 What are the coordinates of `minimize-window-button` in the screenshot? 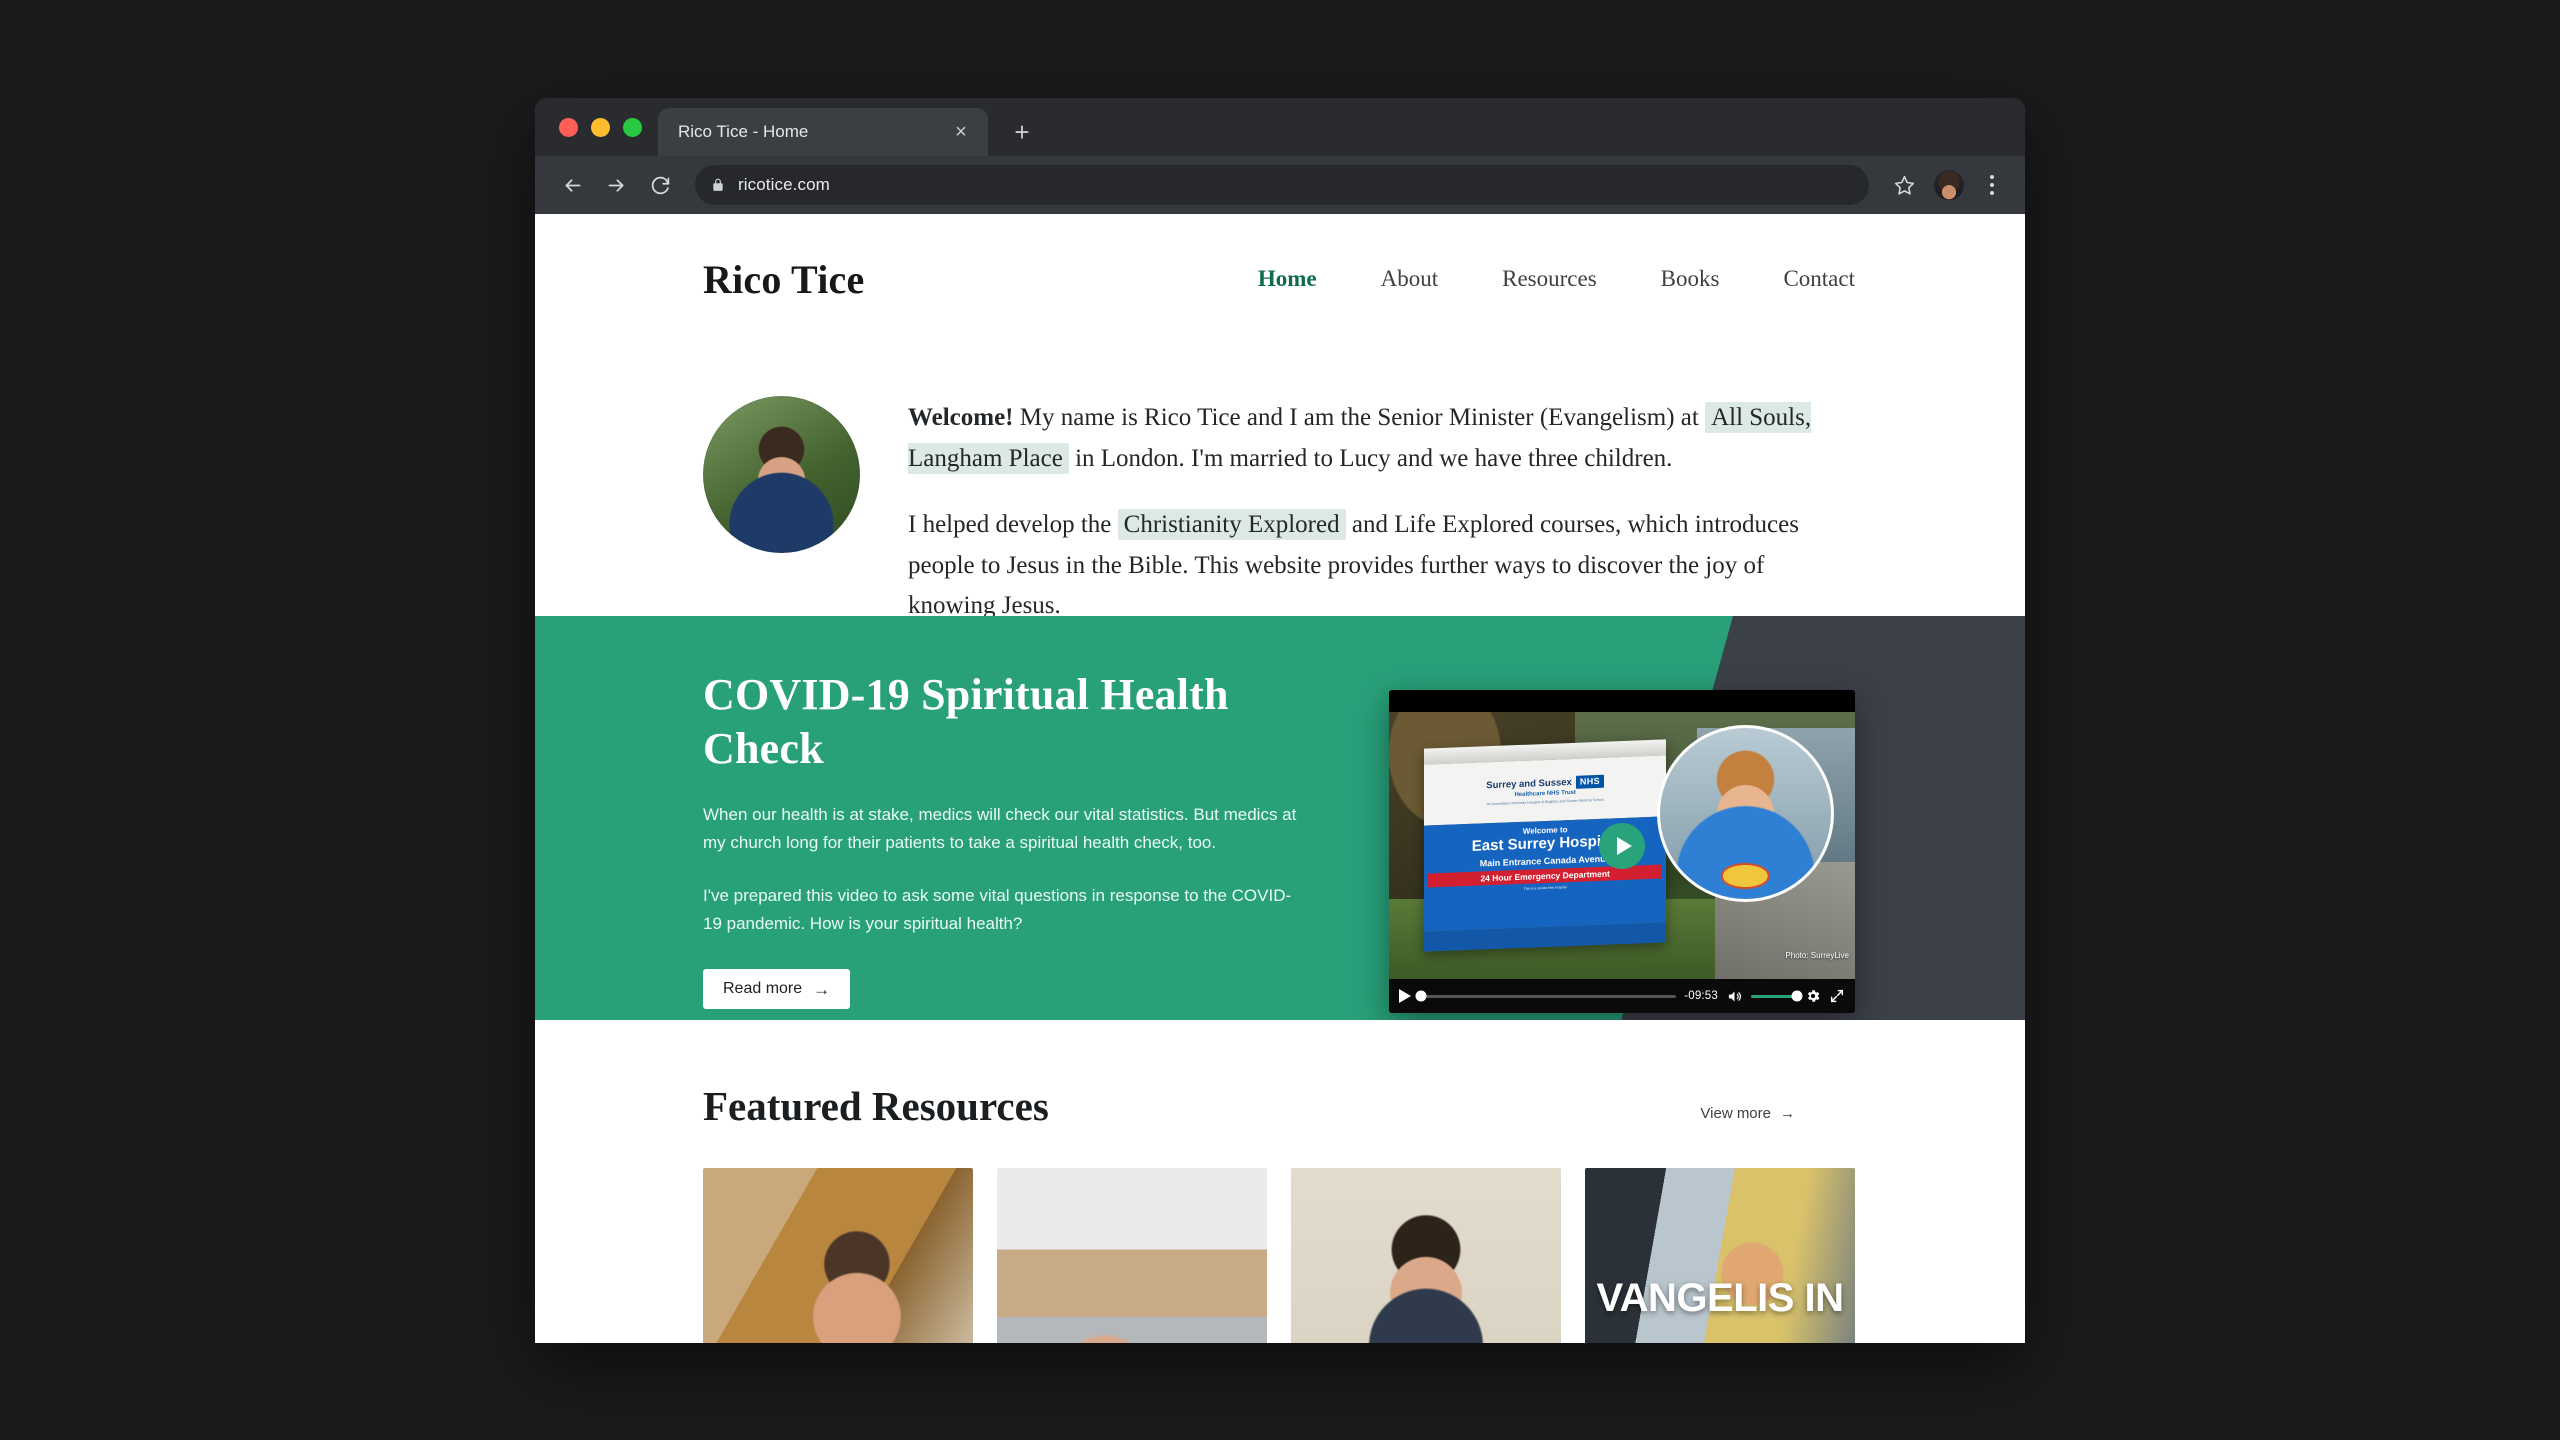 It's located at (600, 127).